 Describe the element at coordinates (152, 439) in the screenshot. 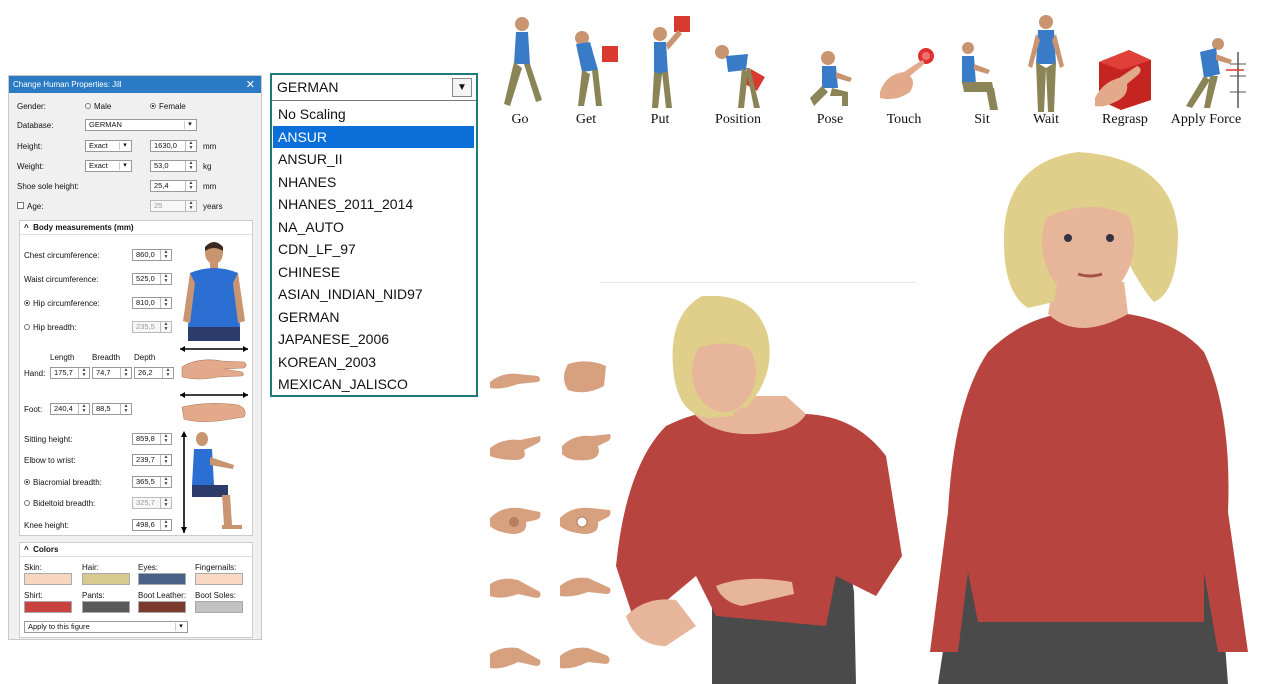

I see `sitting-height-input: 859,8 ▲ ▼` at that location.